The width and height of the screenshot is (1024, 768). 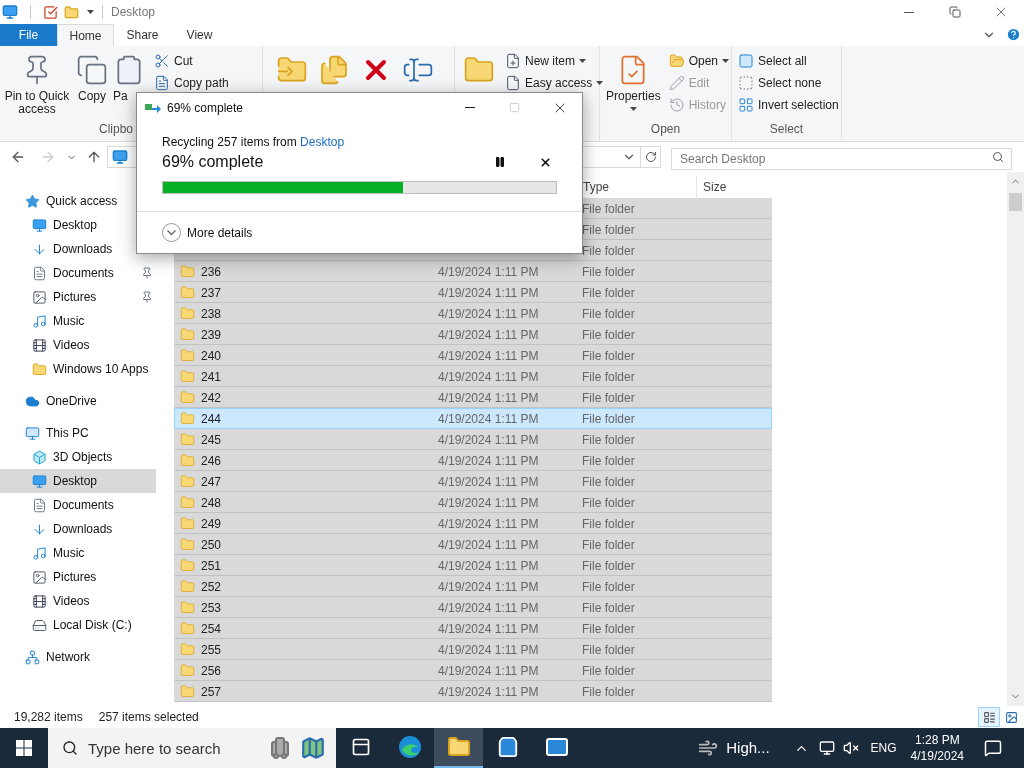 I want to click on file-name: 248, so click(x=211, y=502).